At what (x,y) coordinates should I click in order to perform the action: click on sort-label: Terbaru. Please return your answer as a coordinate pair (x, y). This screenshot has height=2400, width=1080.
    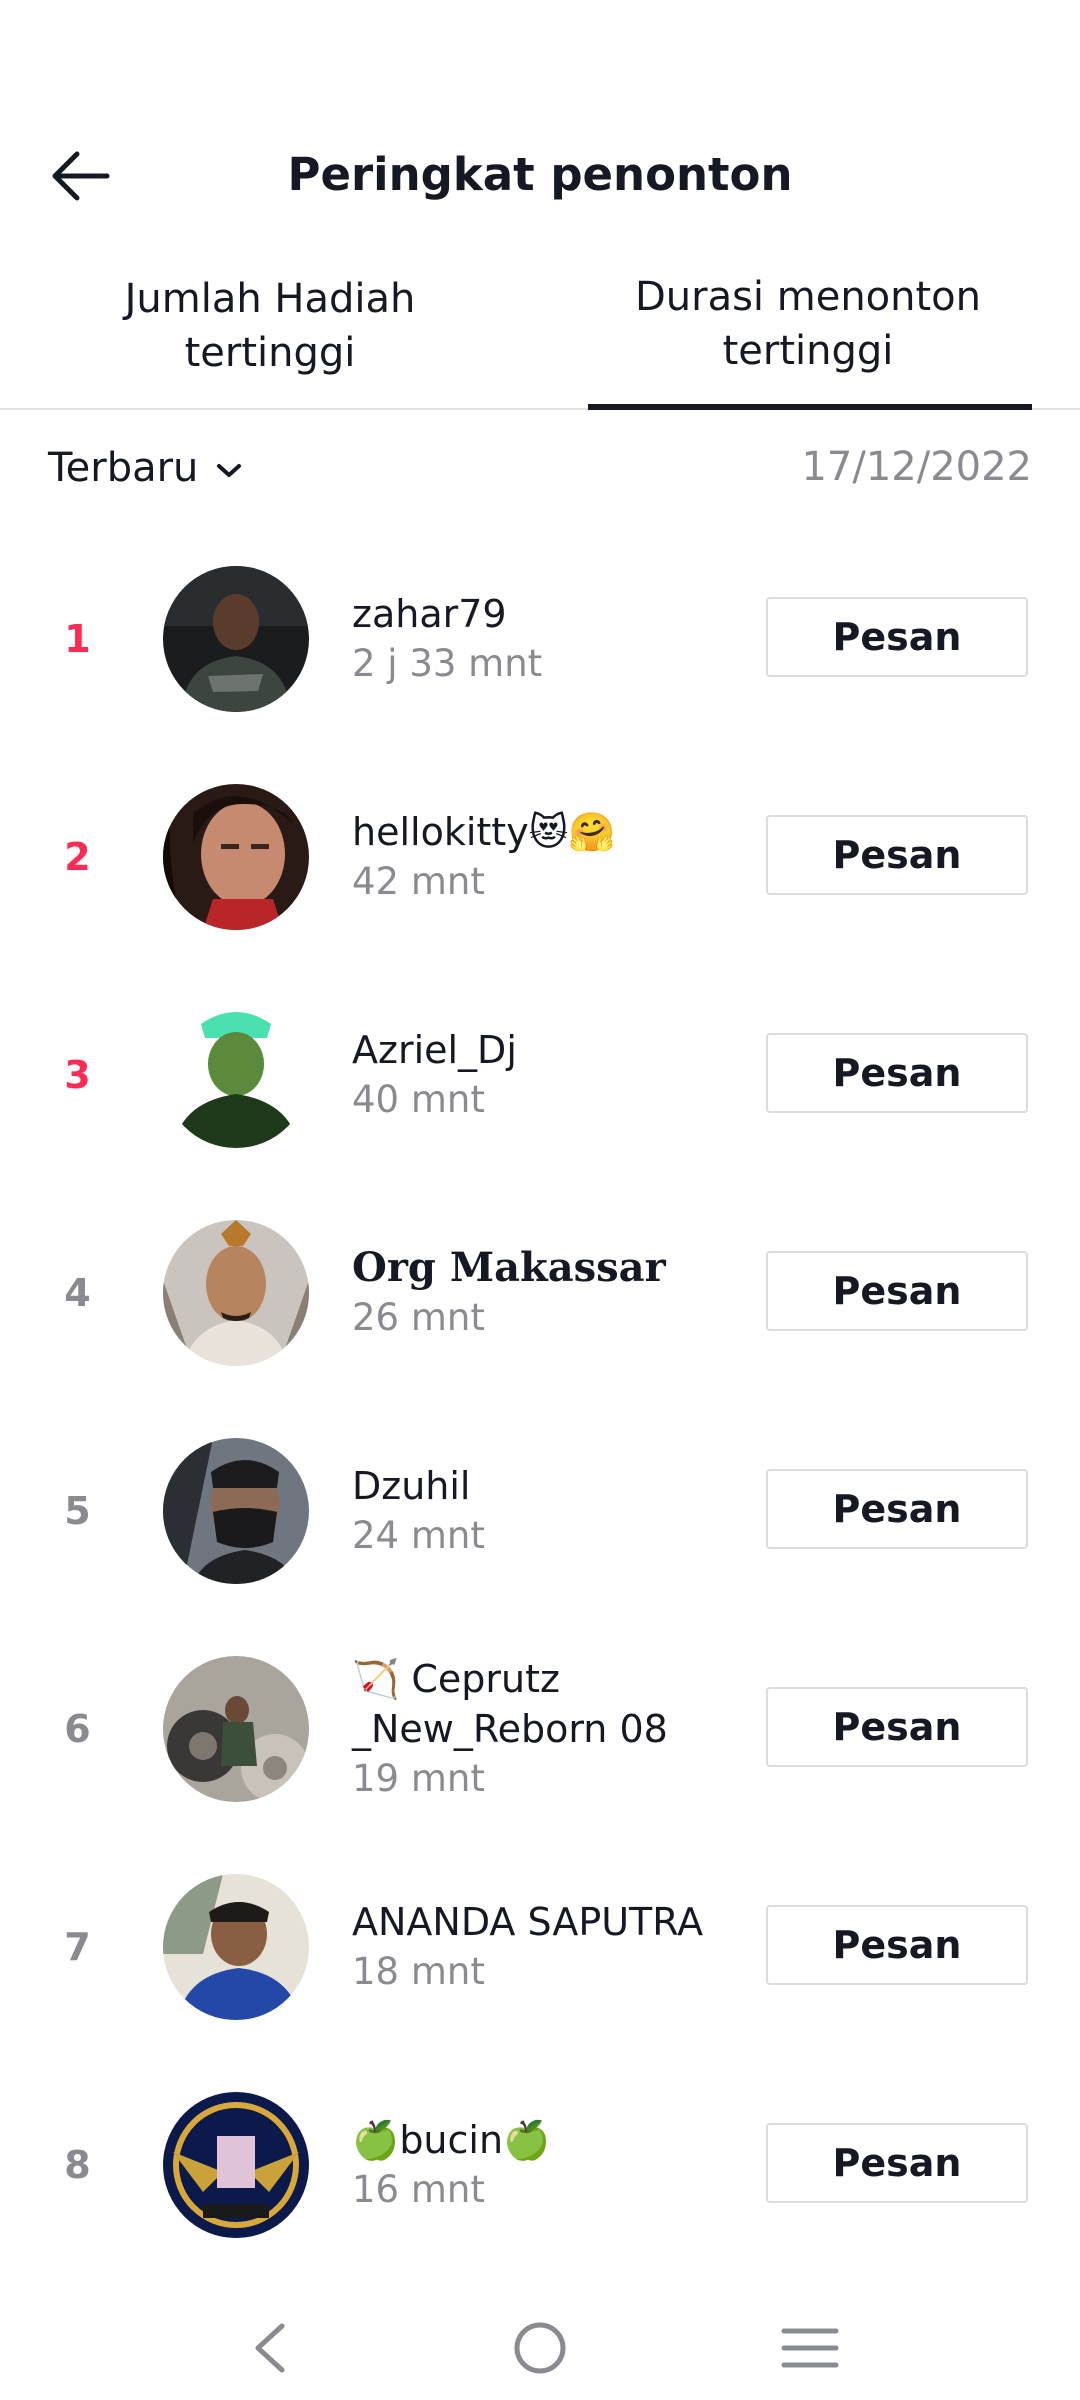
    Looking at the image, I should click on (123, 468).